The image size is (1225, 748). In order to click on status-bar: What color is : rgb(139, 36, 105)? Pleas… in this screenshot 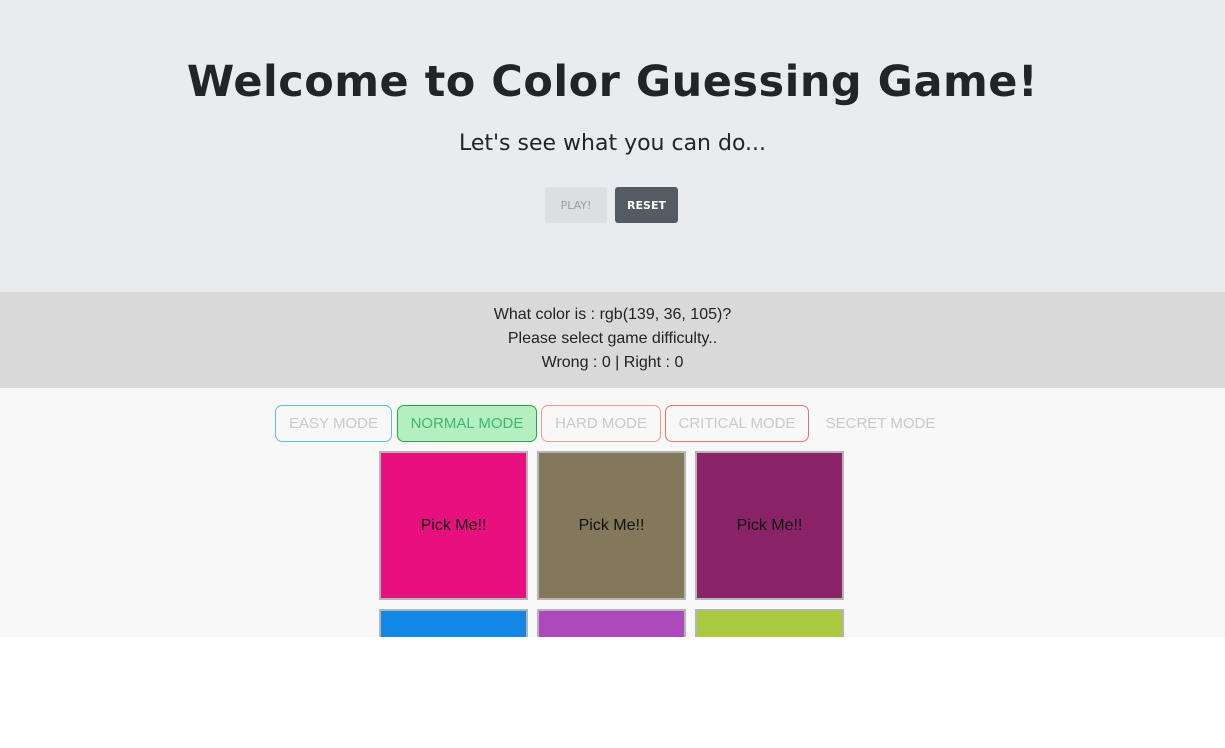, I will do `click(612, 340)`.